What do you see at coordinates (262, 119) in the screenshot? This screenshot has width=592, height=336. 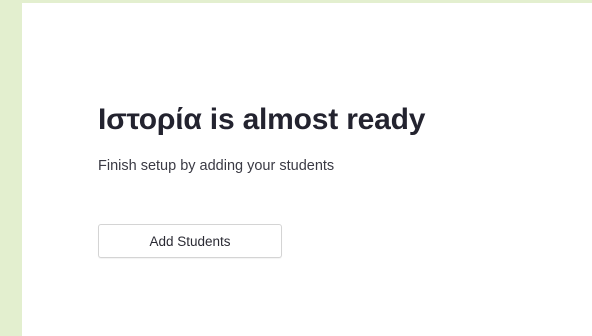 I see `page-title: Ιστορία is almost ready` at bounding box center [262, 119].